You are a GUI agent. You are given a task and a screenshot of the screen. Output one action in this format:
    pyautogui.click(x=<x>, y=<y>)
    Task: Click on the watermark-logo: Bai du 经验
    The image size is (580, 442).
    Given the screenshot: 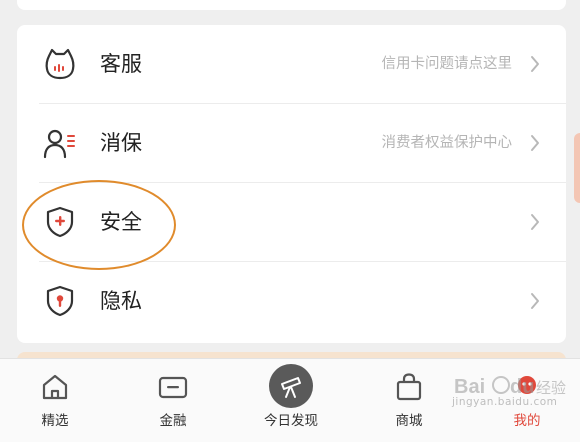 What is the action you would take?
    pyautogui.click(x=510, y=387)
    